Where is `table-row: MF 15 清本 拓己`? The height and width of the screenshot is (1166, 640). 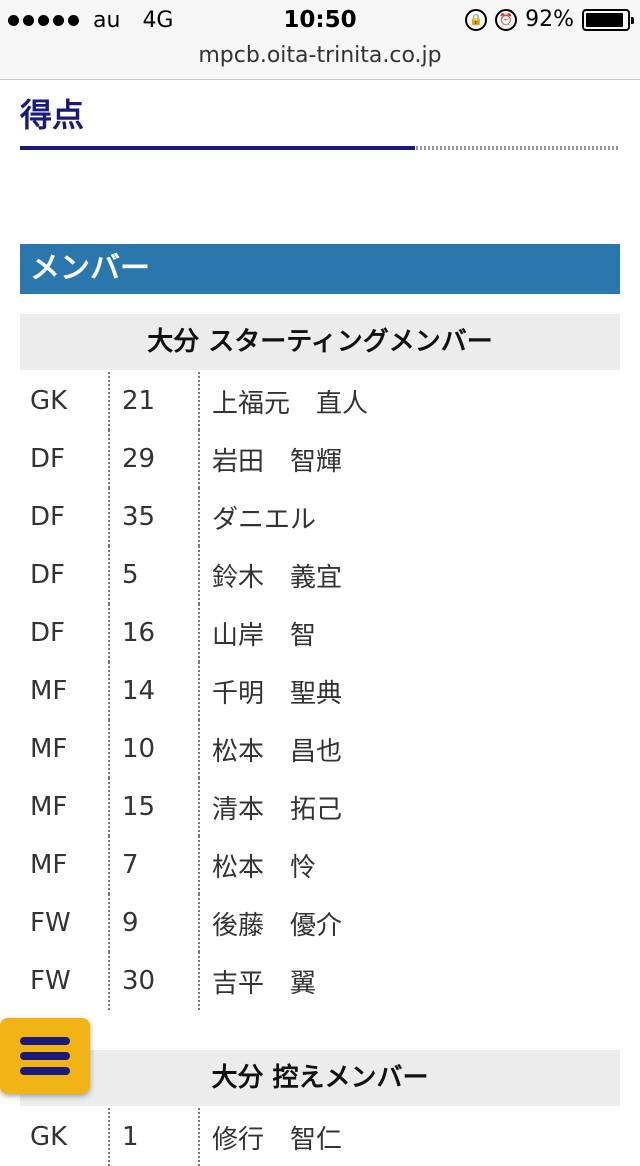
table-row: MF 15 清本 拓己 is located at coordinates (320, 807).